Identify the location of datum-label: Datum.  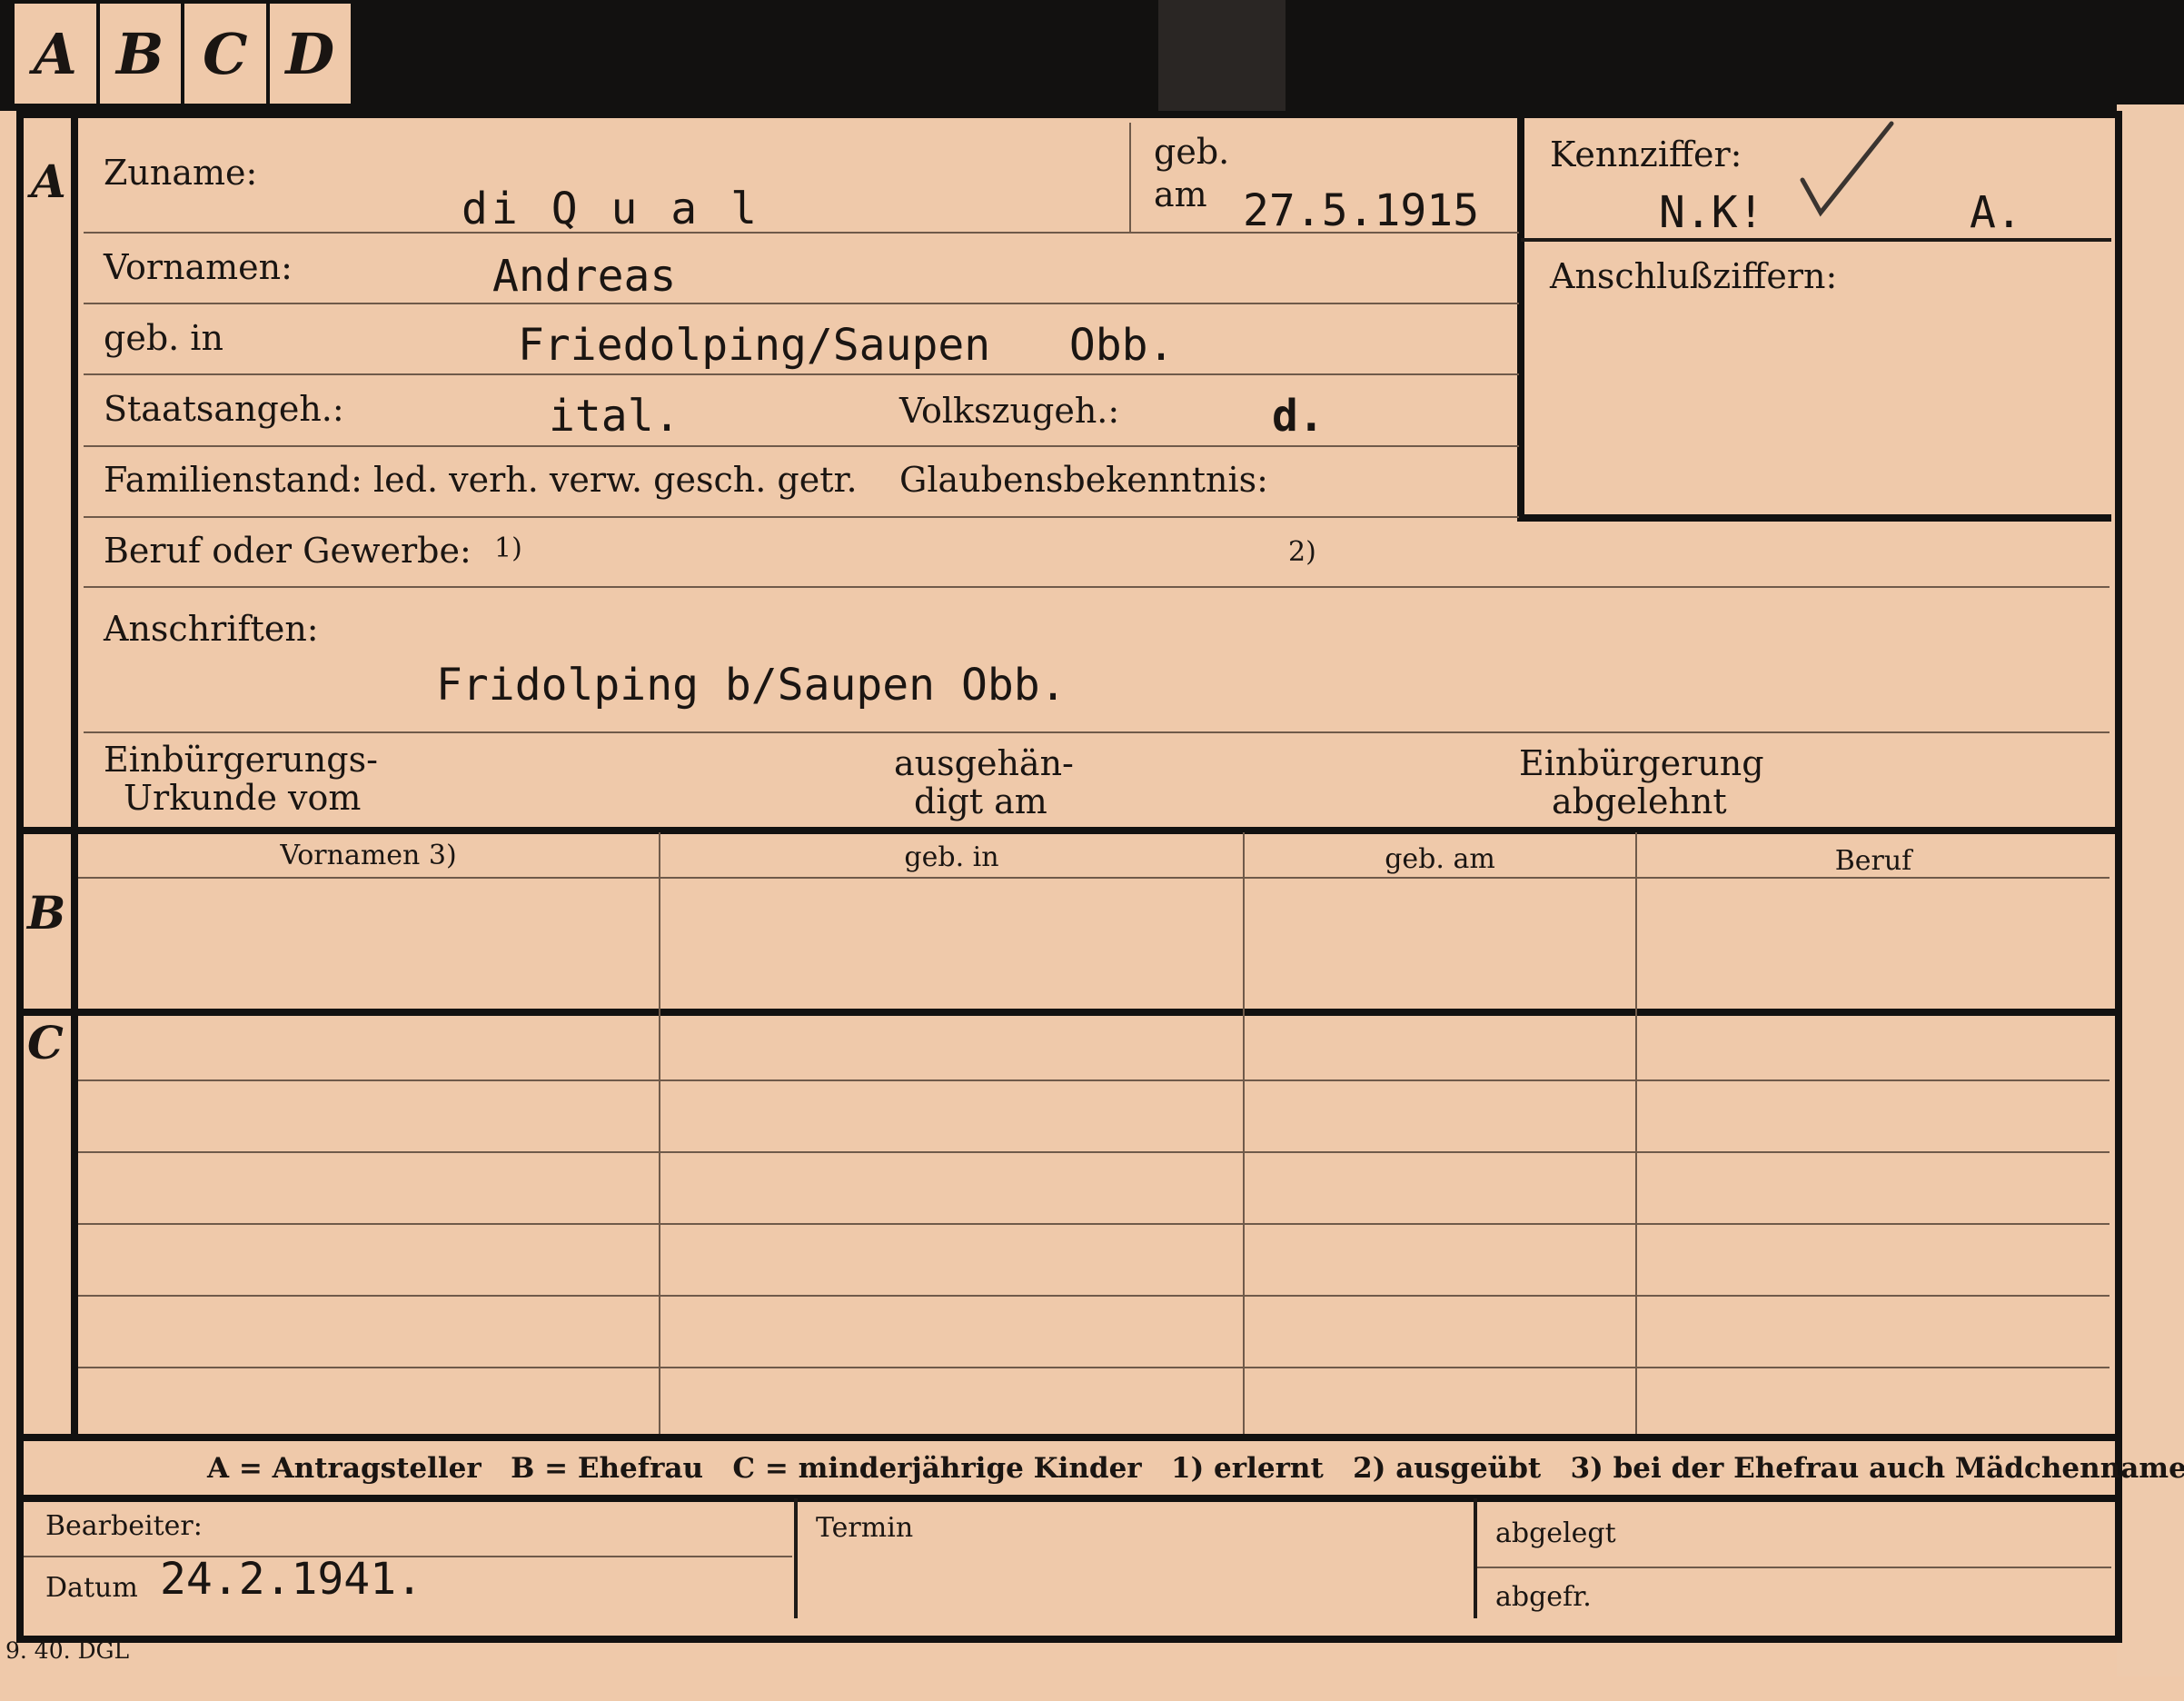
(91, 1588).